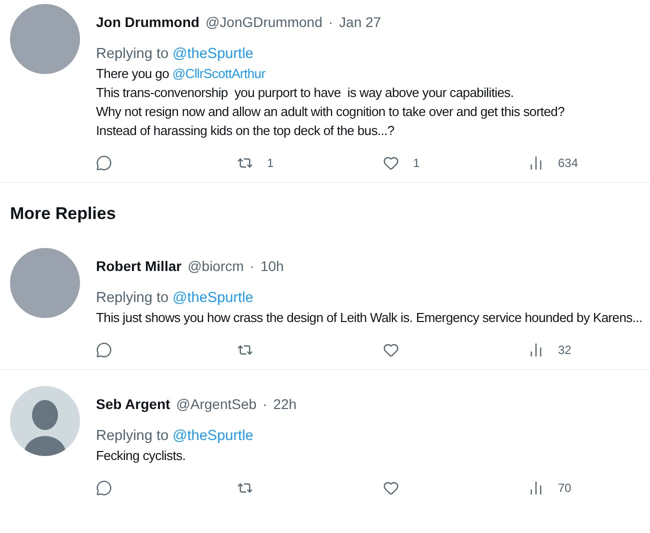 The image size is (650, 533). What do you see at coordinates (63, 213) in the screenshot?
I see `section-heading: More Replies` at bounding box center [63, 213].